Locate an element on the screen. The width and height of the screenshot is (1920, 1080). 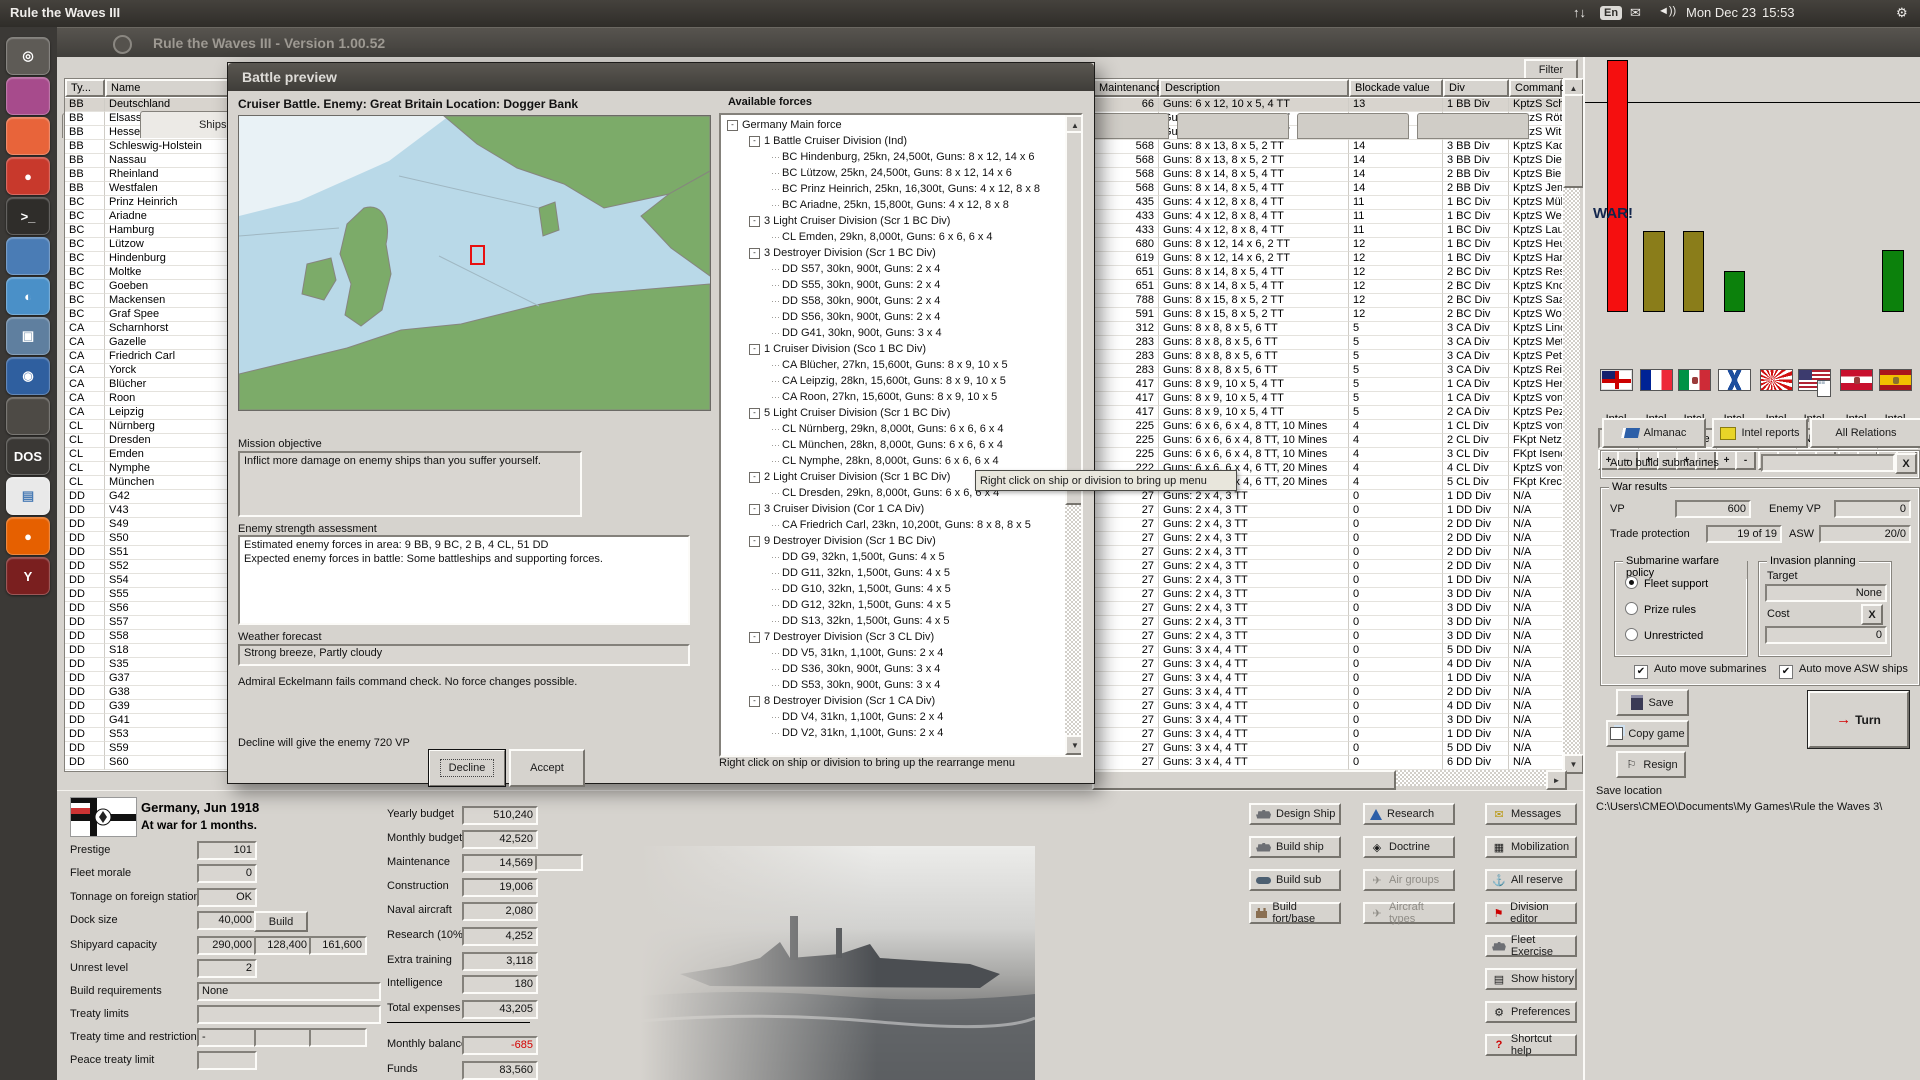
tree-item: ··· DD G9, 32kn, 1,500t, Guns: 4 x 5 is located at coordinates (858, 557).